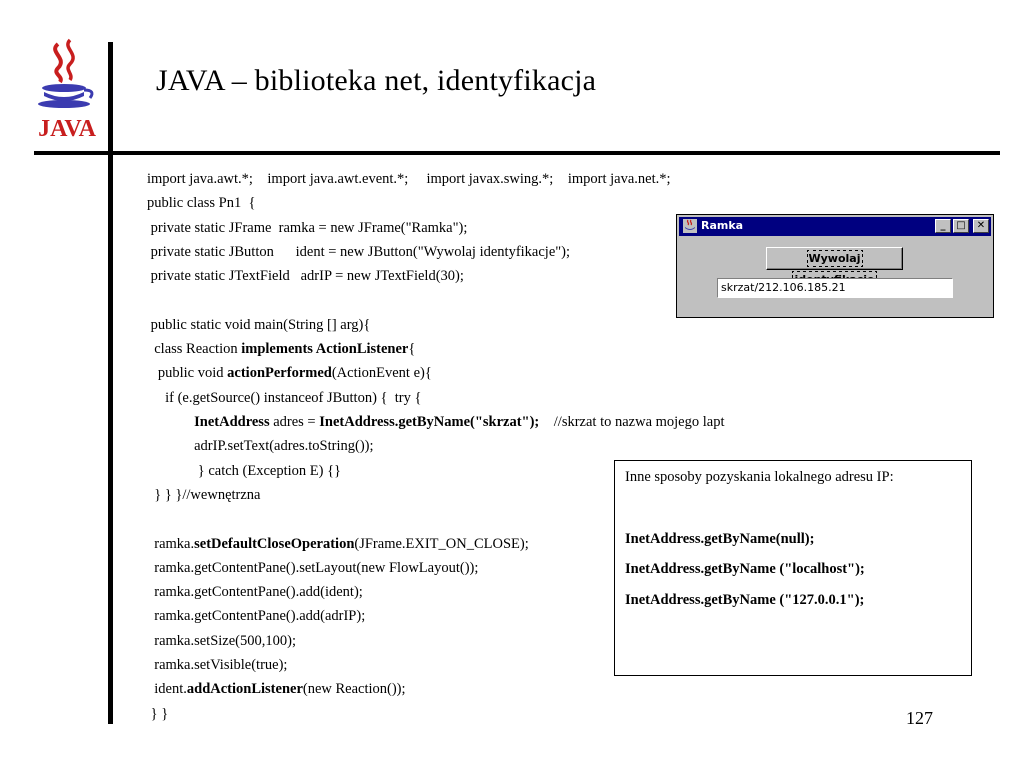  I want to click on code-line: } catch (Exception E) {}, so click(244, 471).